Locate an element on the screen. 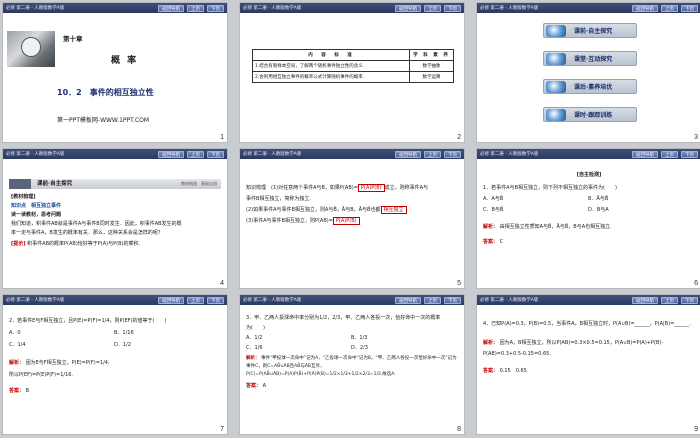  question-text: 1．若事件A与B相互独立，则下列不相互独立的事件为( ) is located at coordinates (550, 188).